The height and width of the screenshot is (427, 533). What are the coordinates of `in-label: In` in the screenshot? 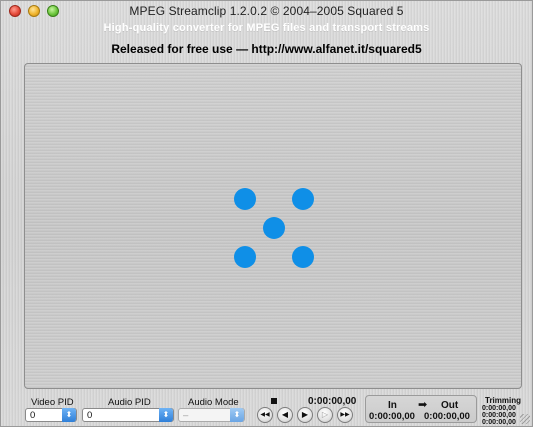 It's located at (392, 405).